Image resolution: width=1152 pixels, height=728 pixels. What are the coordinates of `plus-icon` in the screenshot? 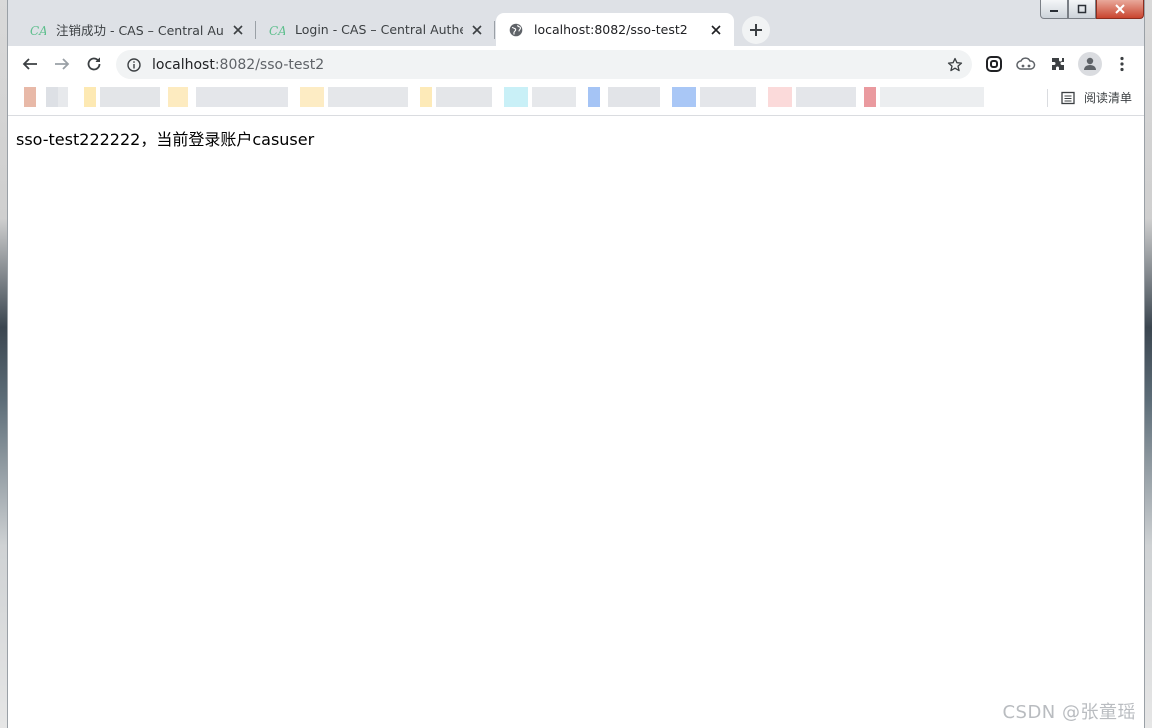 It's located at (756, 30).